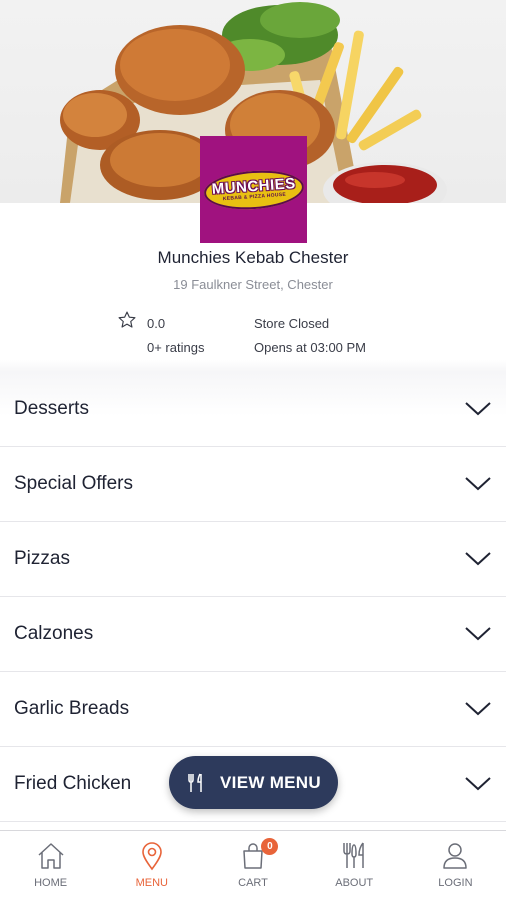  Describe the element at coordinates (310, 347) in the screenshot. I see `store-opening-time: Opens at 03:00 PM` at that location.